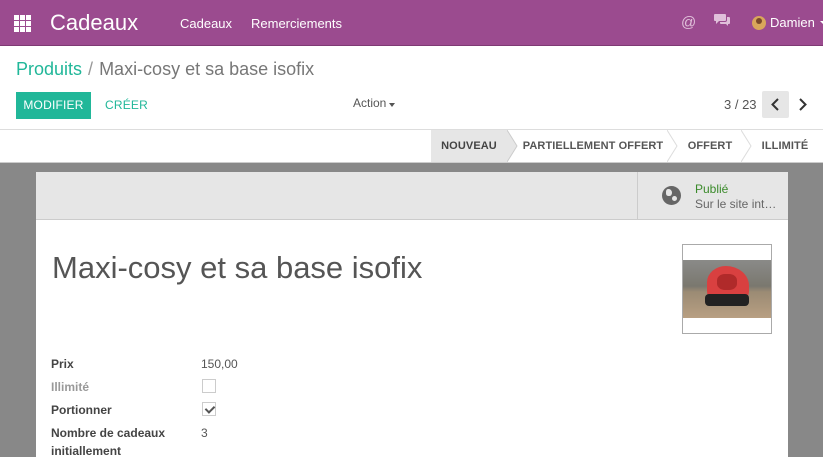 Image resolution: width=823 pixels, height=457 pixels. Describe the element at coordinates (712, 189) in the screenshot. I see `publish-state: Publié` at that location.